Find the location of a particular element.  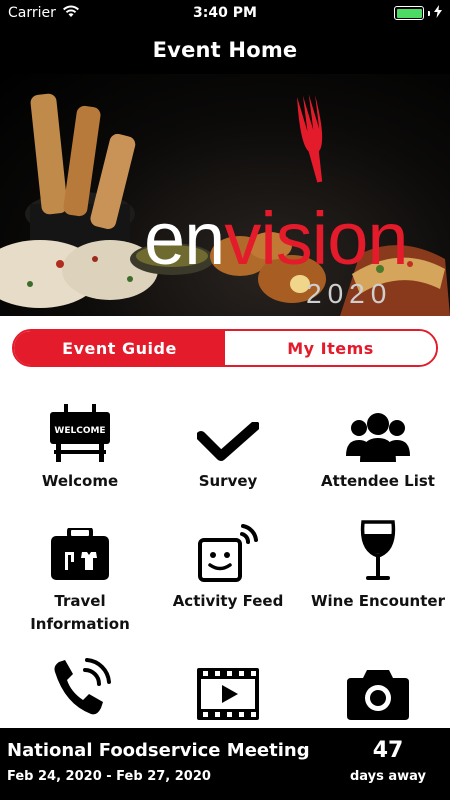

wifi-icon is located at coordinates (71, 13).